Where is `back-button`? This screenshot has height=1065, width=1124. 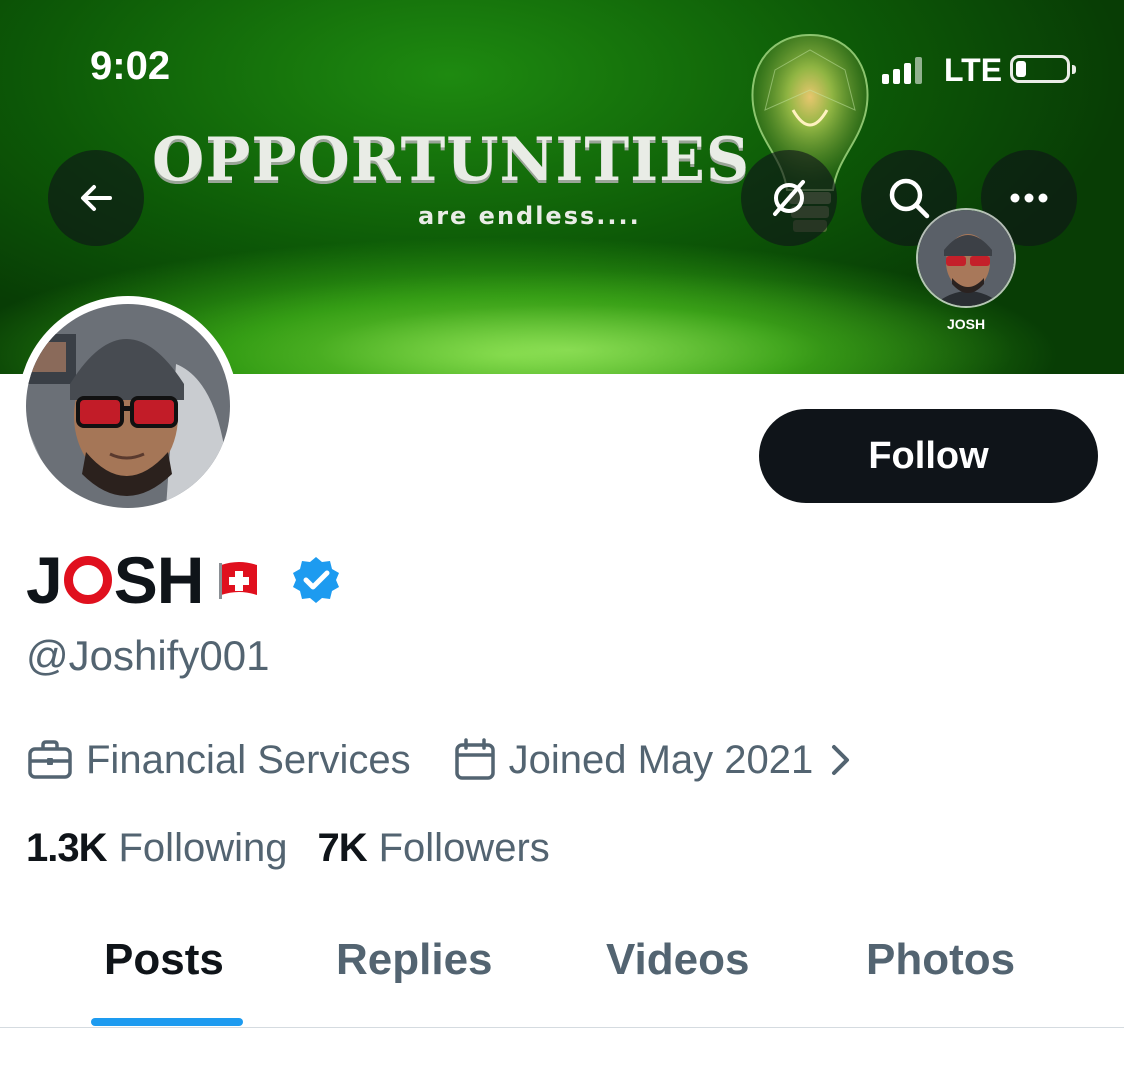 back-button is located at coordinates (96, 198).